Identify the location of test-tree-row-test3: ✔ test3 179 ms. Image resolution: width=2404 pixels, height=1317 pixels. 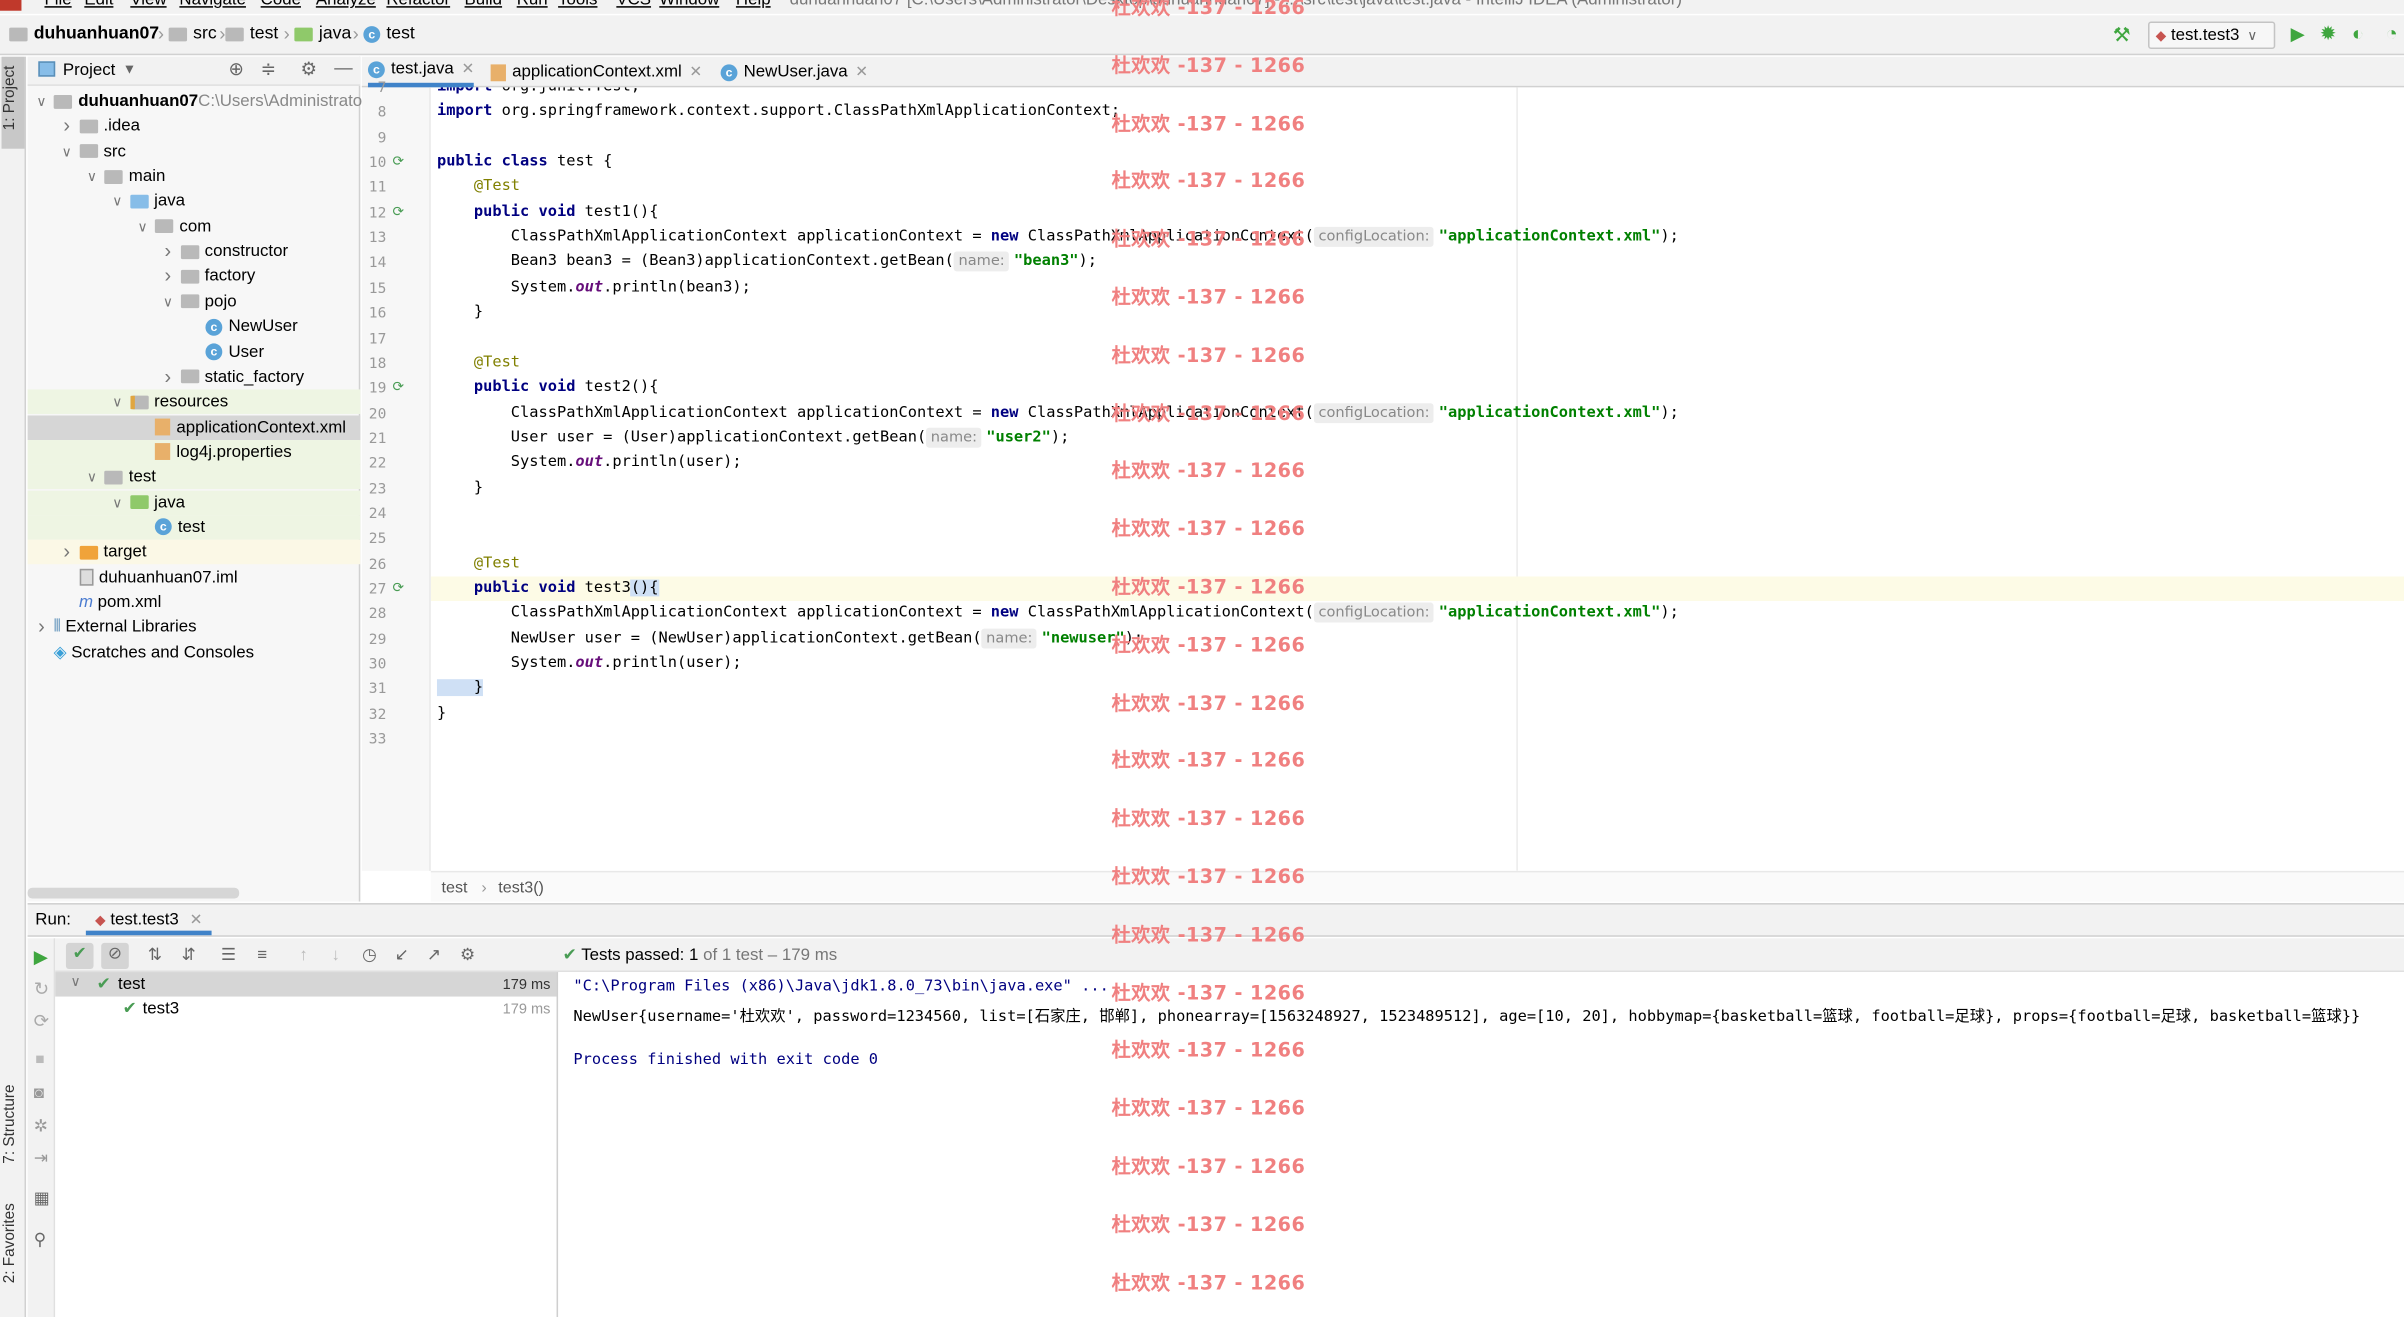
(305, 1009).